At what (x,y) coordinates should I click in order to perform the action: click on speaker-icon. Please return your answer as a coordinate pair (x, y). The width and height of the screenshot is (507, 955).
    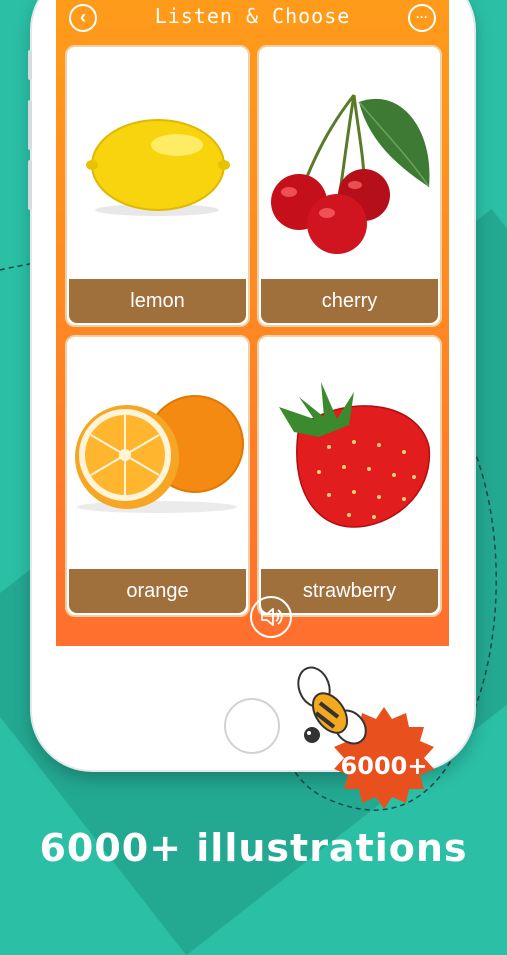
    Looking at the image, I should click on (272, 617).